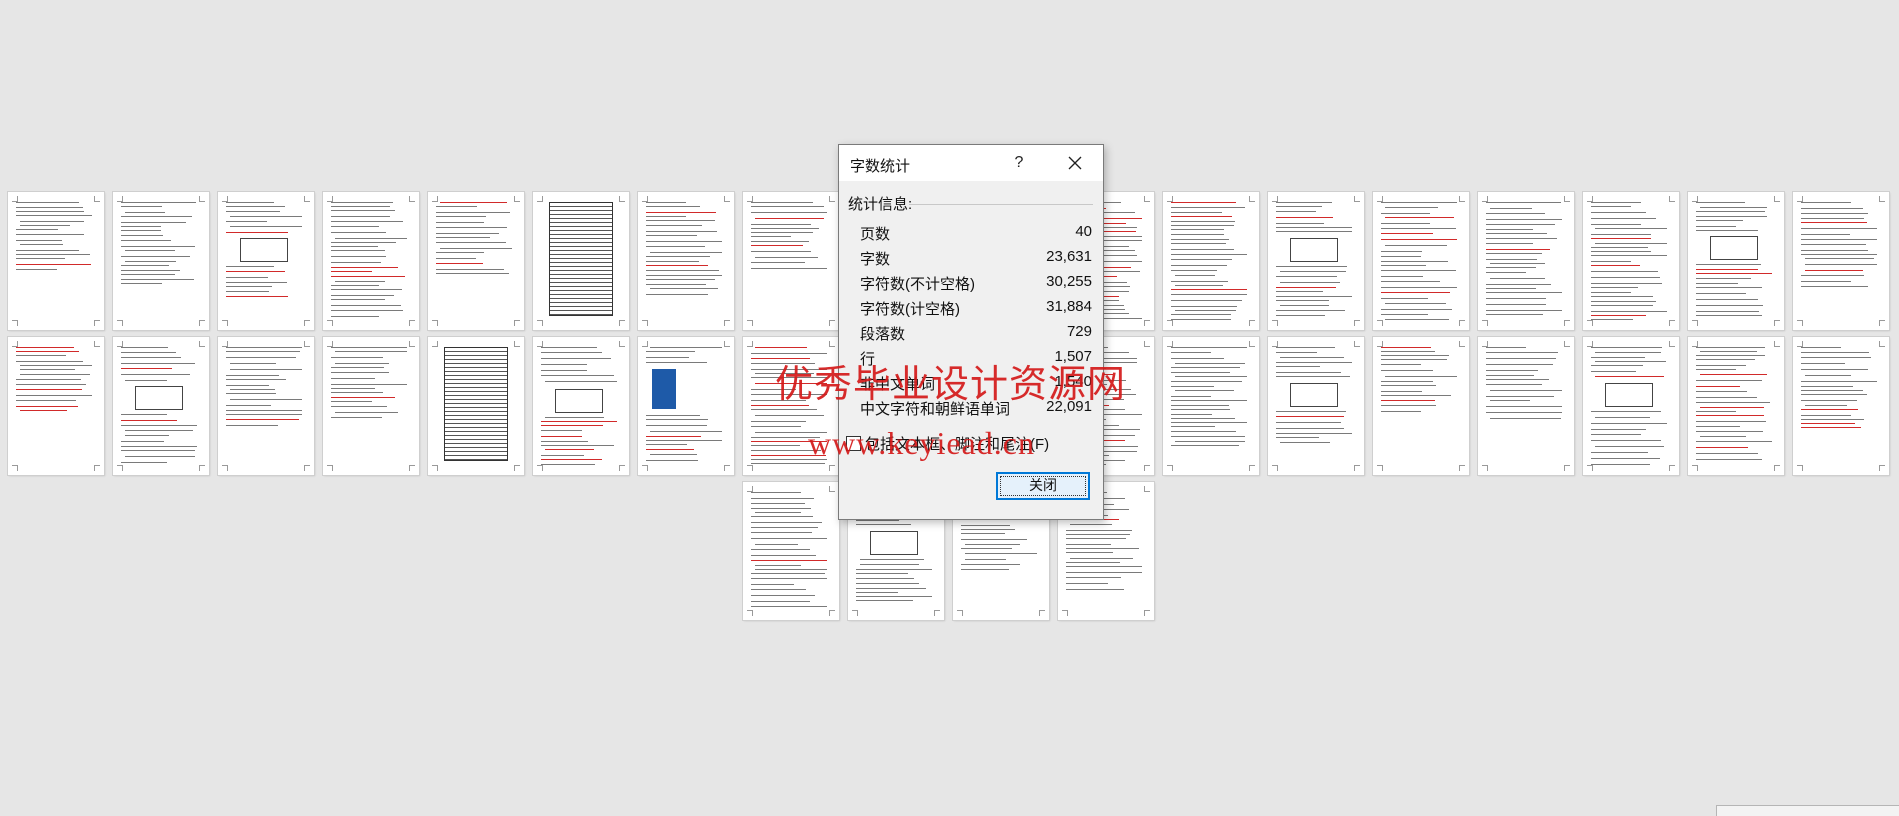 The width and height of the screenshot is (1899, 816). What do you see at coordinates (1043, 486) in the screenshot?
I see `close-button: 关闭` at bounding box center [1043, 486].